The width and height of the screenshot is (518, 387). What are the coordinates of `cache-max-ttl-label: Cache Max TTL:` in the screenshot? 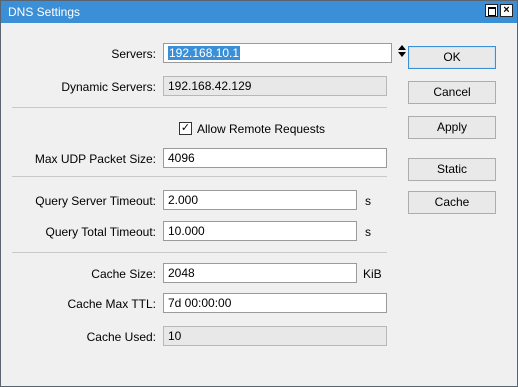 It's located at (111, 304).